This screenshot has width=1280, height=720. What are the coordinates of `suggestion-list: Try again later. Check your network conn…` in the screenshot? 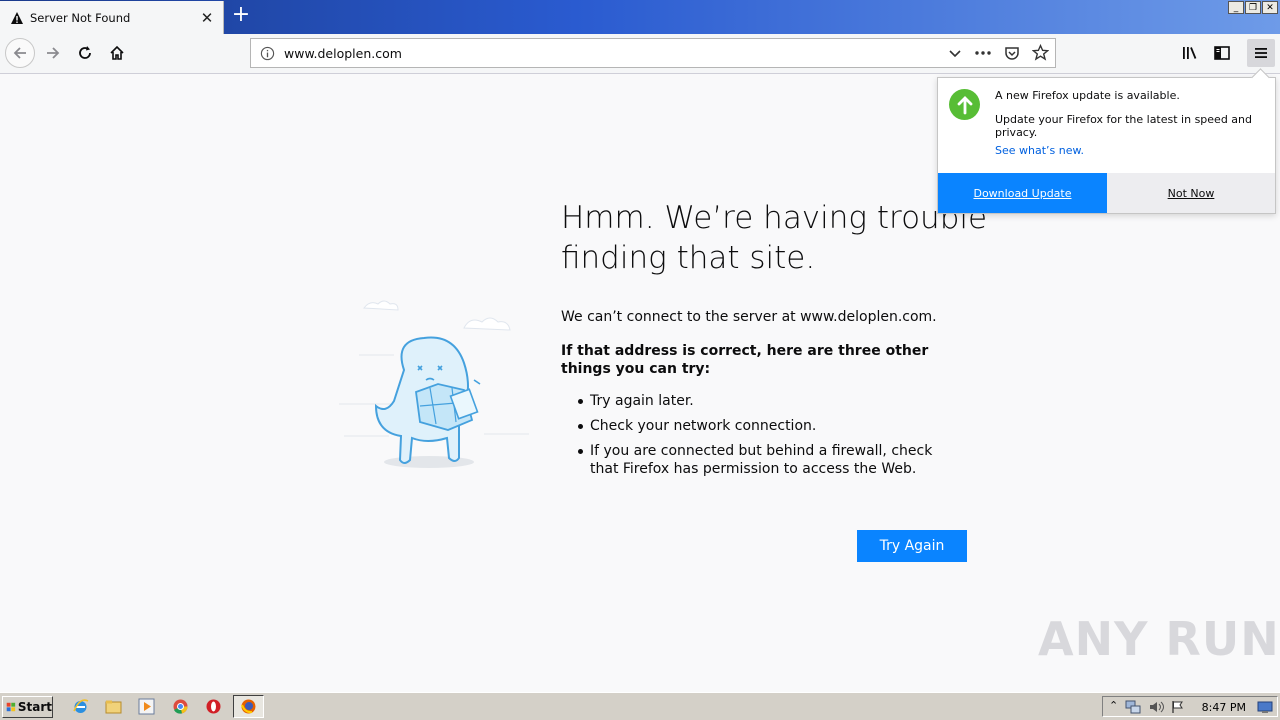 It's located at (765, 438).